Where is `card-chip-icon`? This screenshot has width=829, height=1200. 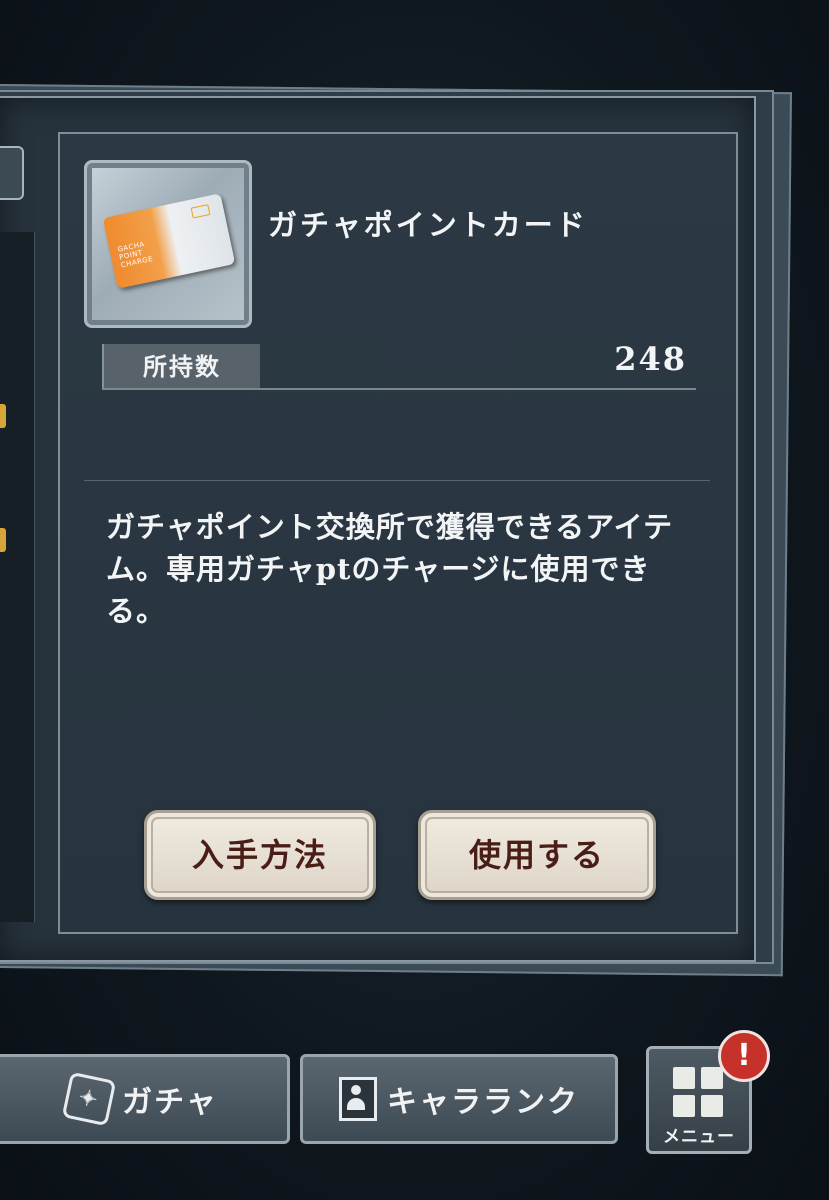
card-chip-icon is located at coordinates (200, 211).